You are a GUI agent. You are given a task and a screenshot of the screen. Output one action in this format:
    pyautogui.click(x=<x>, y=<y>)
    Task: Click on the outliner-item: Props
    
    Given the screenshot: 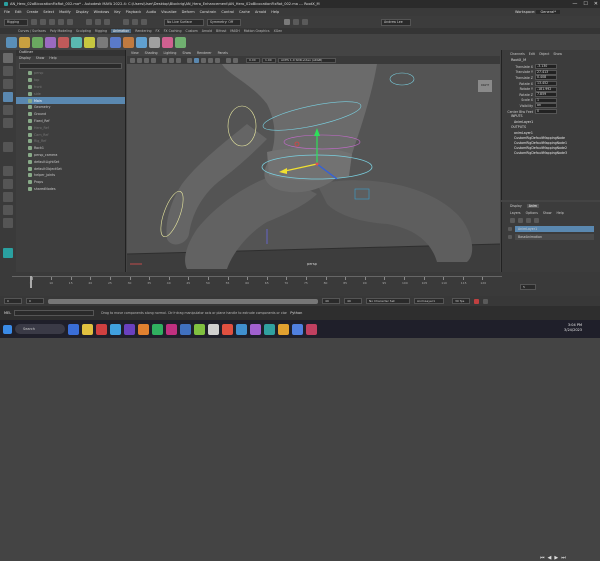 What is the action you would take?
    pyautogui.click(x=70, y=182)
    